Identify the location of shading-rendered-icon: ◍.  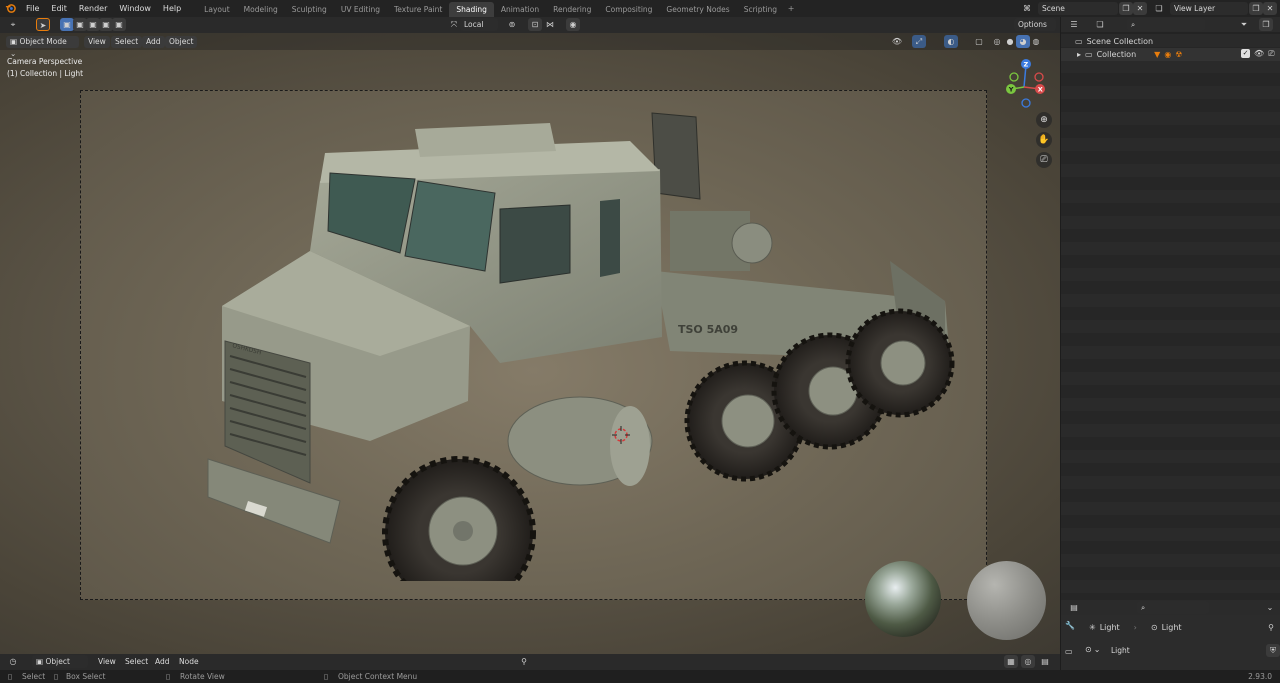
(1036, 41).